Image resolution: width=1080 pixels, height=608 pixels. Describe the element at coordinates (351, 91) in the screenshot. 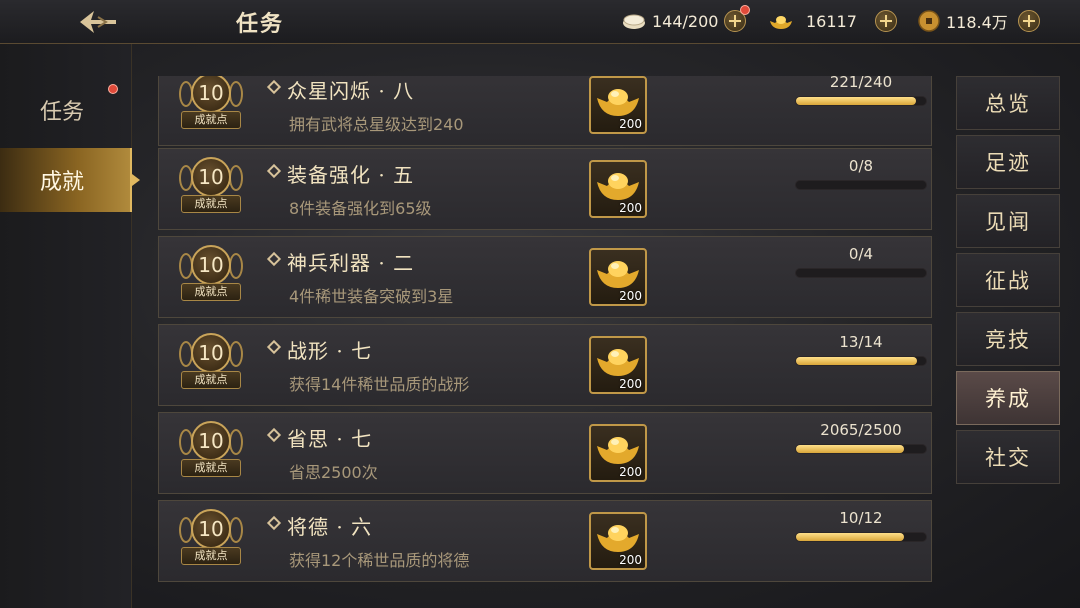

I see `achievement-name: 众星闪烁 · 八` at that location.